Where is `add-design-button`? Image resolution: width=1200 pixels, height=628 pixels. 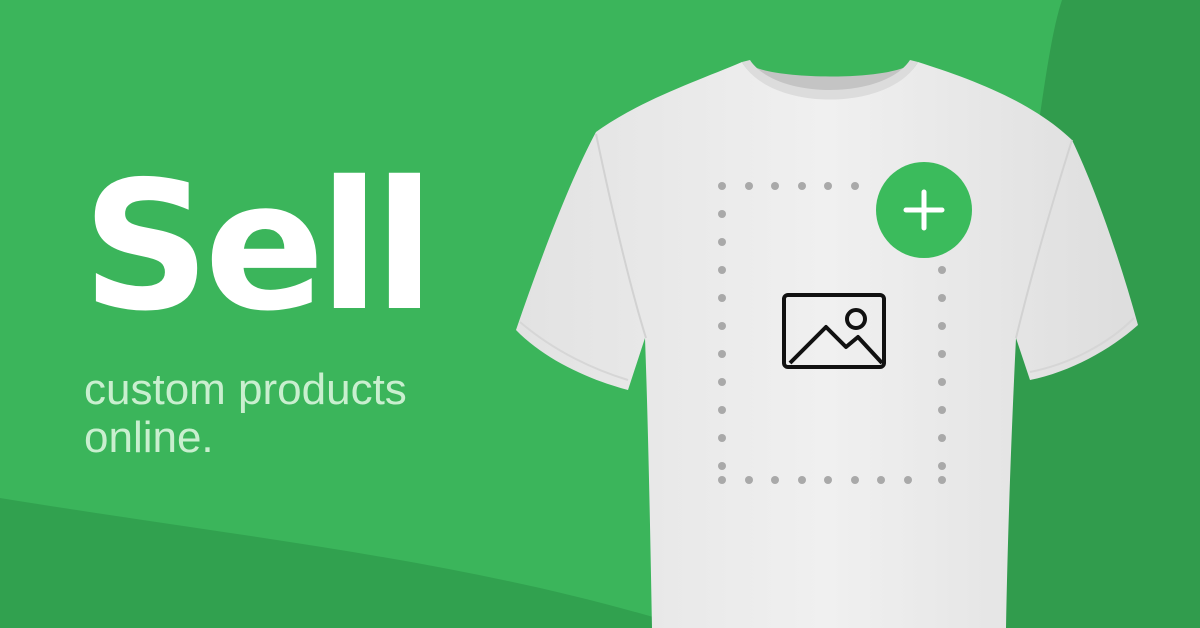 add-design-button is located at coordinates (924, 210).